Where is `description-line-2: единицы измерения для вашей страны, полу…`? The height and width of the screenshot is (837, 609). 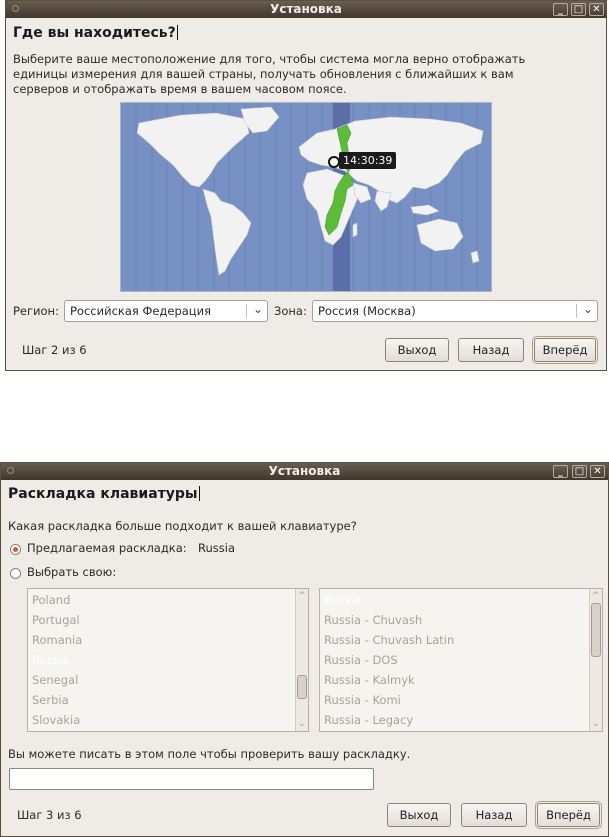 description-line-2: единицы измерения для вашей страны, полу… is located at coordinates (263, 74).